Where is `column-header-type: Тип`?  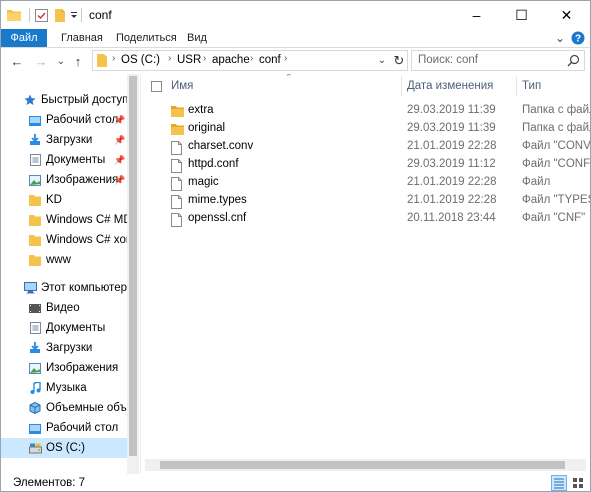
column-header-type: Тип is located at coordinates (556, 86).